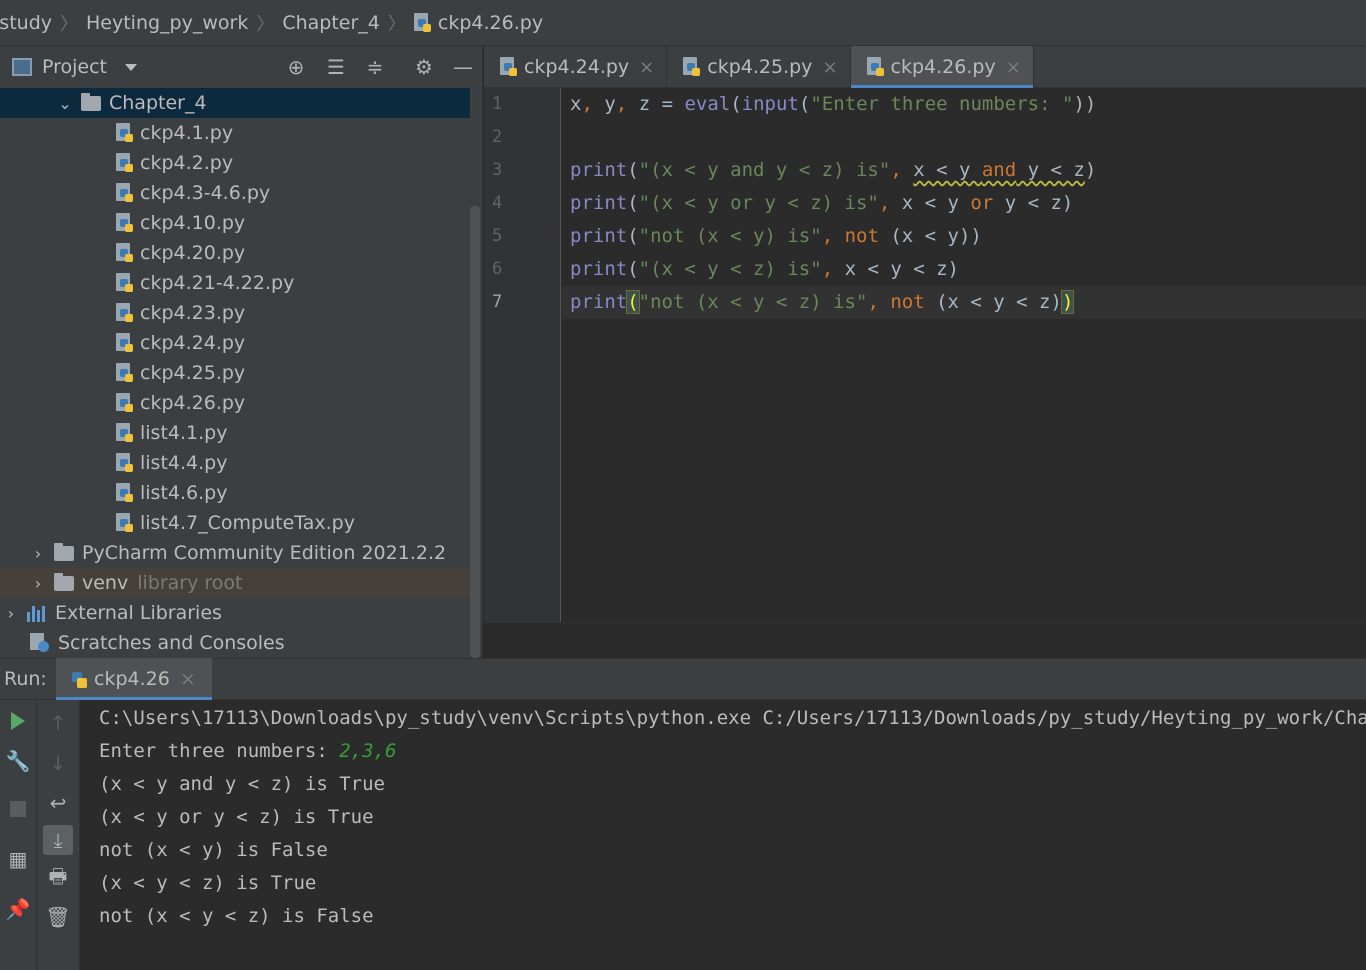 The image size is (1366, 970). I want to click on line-number: 4, so click(497, 203).